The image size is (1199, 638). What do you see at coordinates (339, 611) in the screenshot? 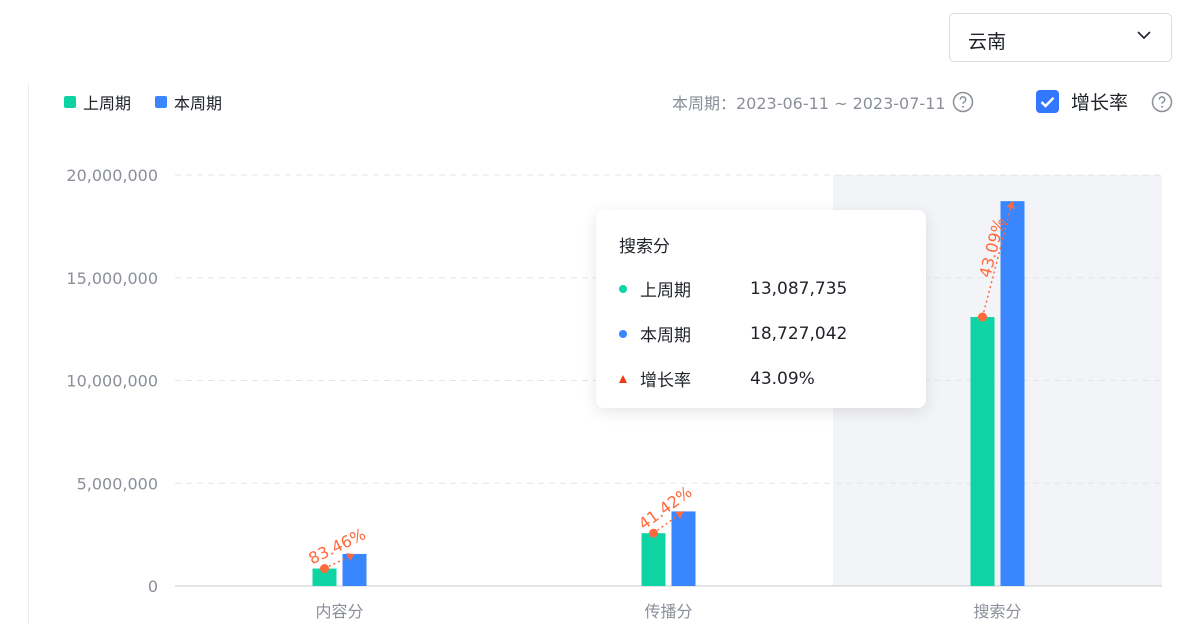
I see `x-tick-label: 内容分` at bounding box center [339, 611].